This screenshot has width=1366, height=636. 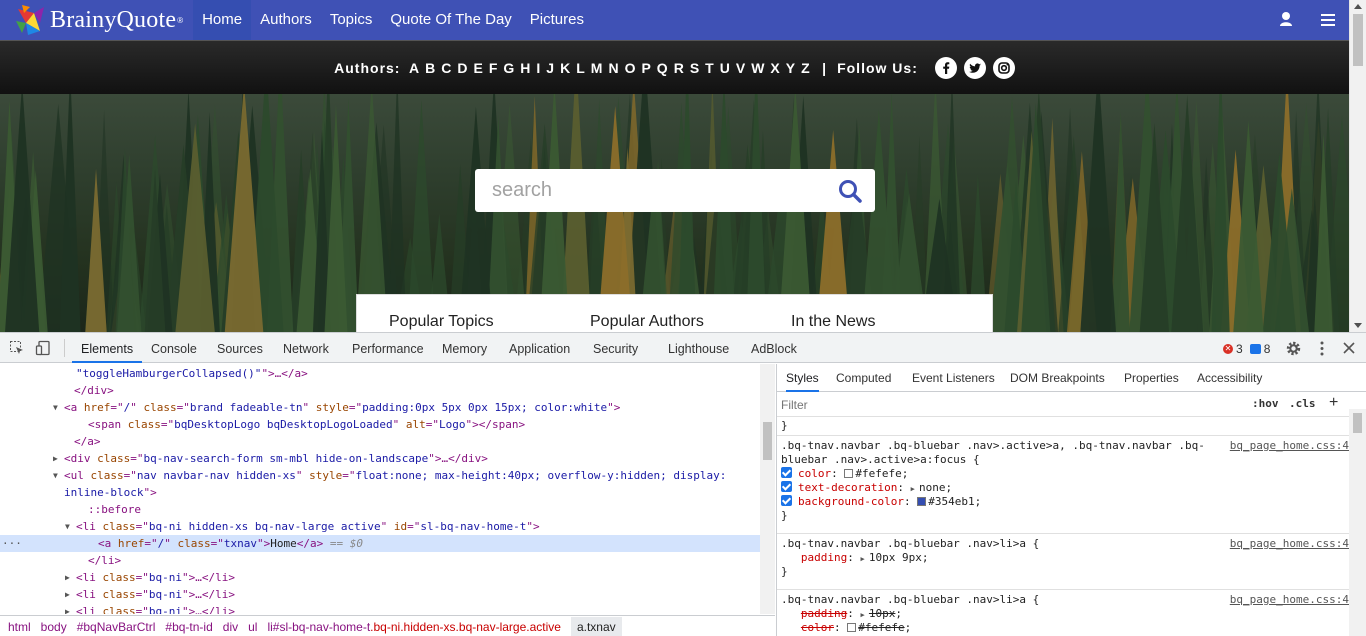 What do you see at coordinates (286, 20) in the screenshot?
I see `nav-authors: Authors` at bounding box center [286, 20].